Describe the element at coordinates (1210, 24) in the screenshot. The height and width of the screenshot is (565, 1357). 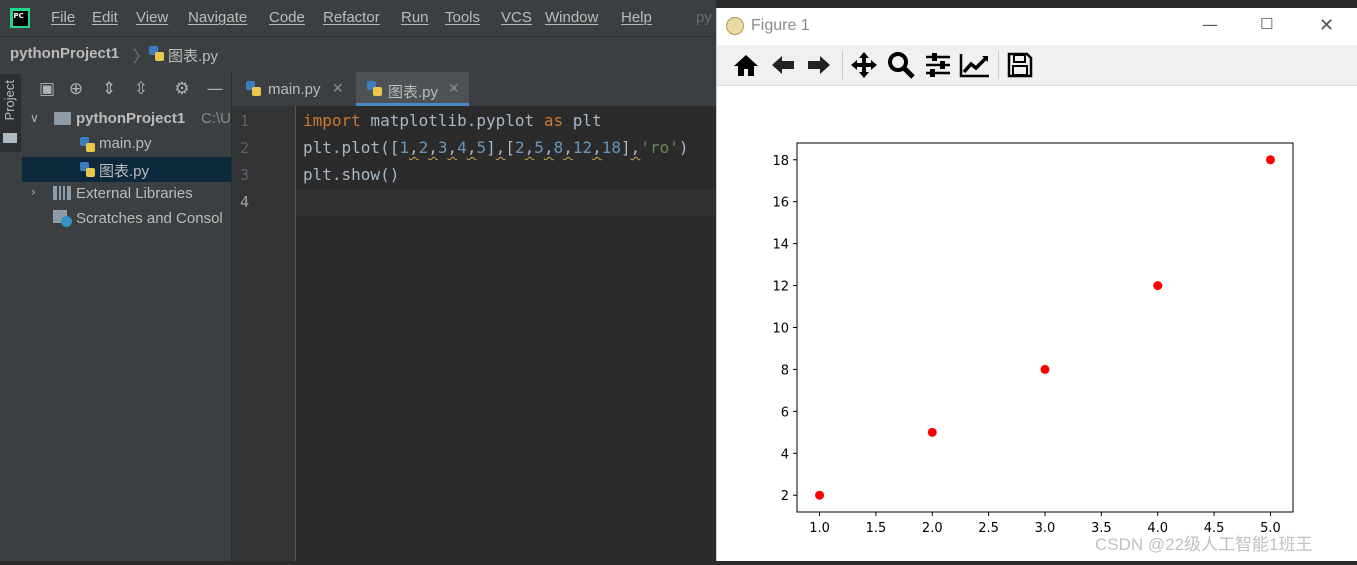
I see `minimize-icon: —` at that location.